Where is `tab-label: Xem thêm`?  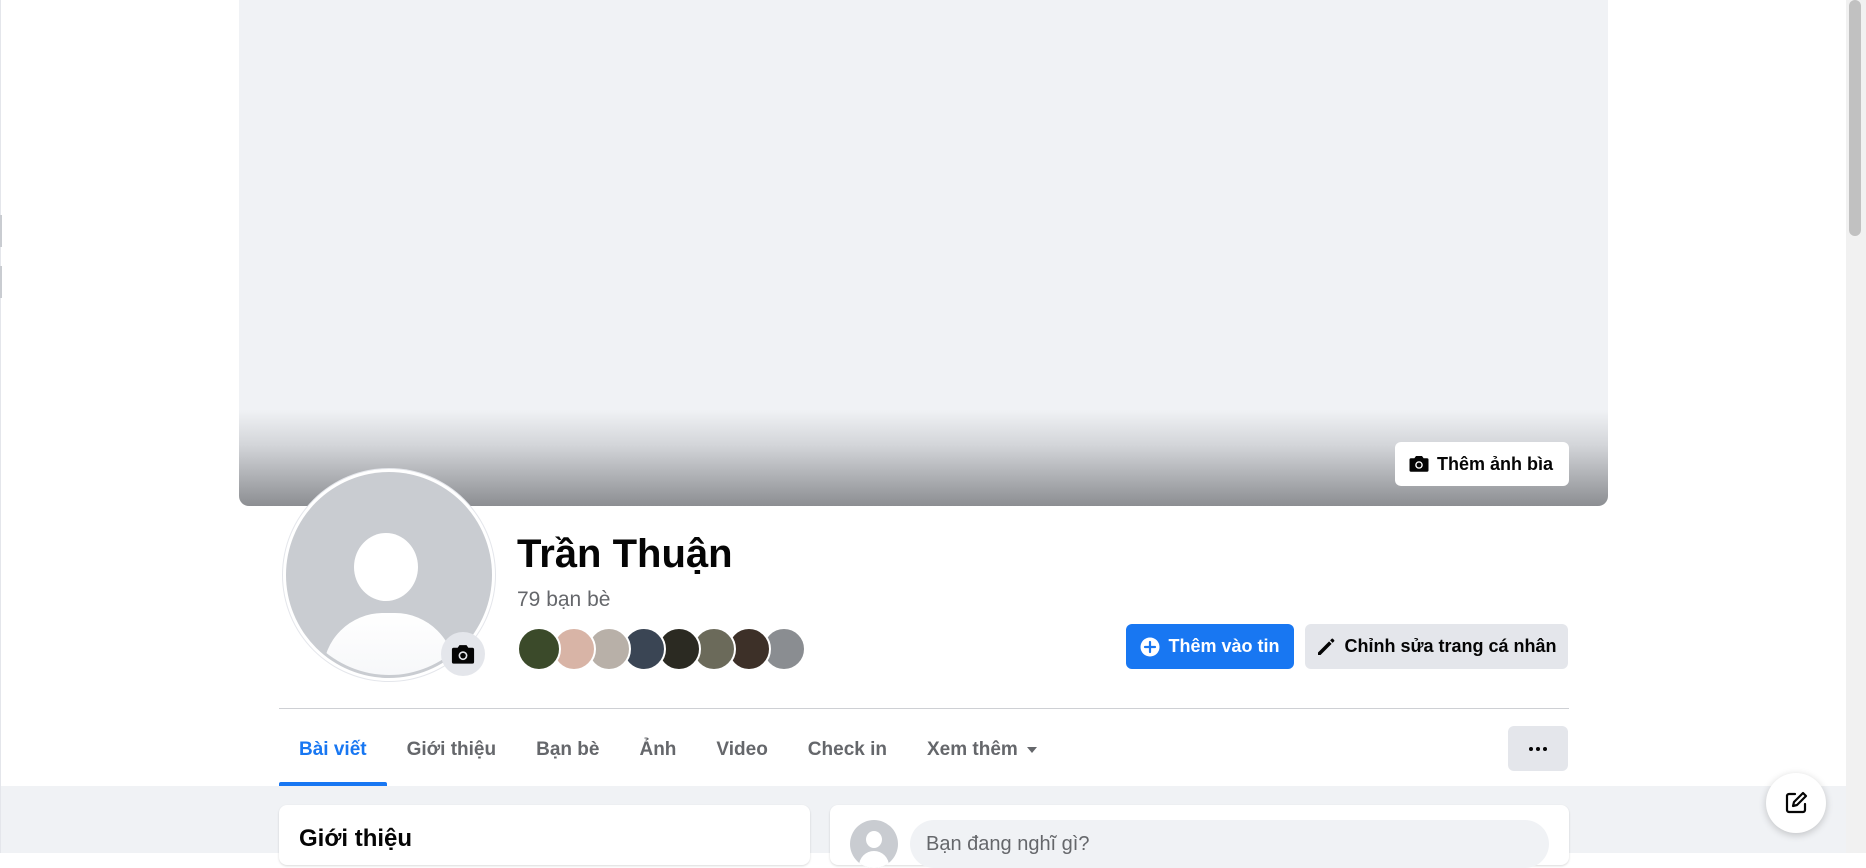 tab-label: Xem thêm is located at coordinates (972, 749).